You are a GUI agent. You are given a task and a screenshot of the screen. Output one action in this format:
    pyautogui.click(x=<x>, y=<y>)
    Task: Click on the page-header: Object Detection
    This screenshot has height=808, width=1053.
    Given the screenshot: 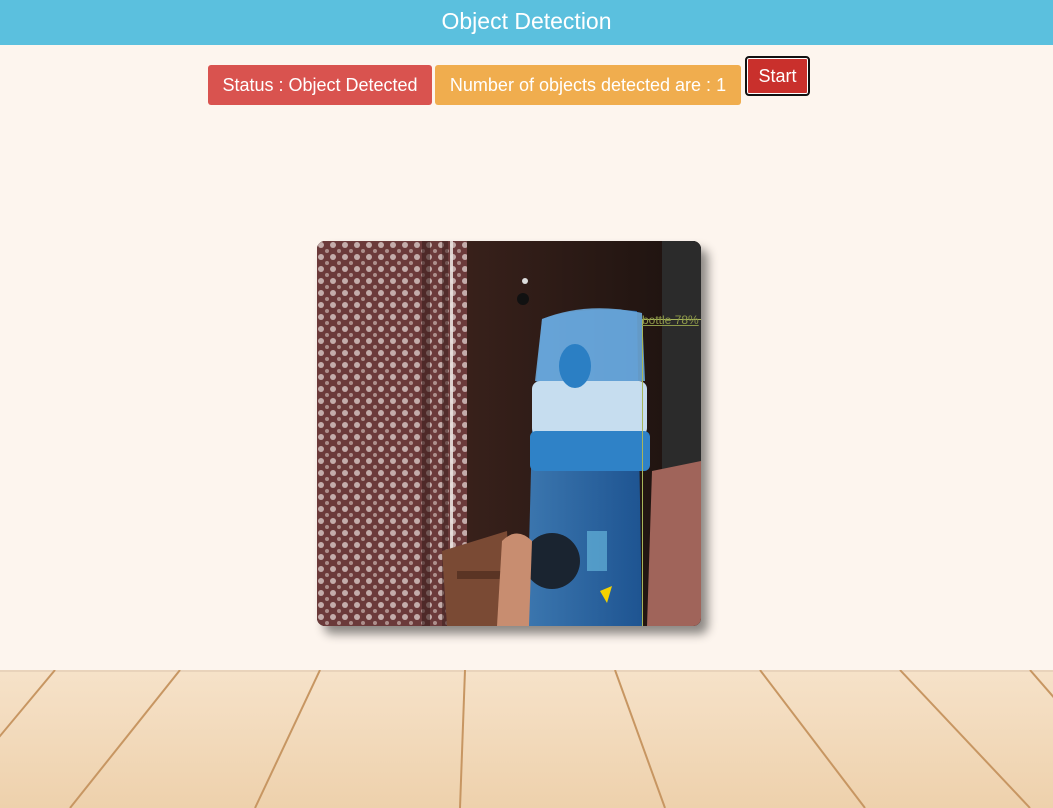 What is the action you would take?
    pyautogui.click(x=526, y=22)
    